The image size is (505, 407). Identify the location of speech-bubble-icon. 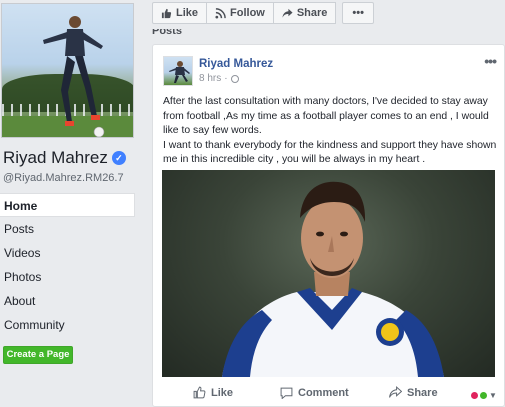
(286, 393).